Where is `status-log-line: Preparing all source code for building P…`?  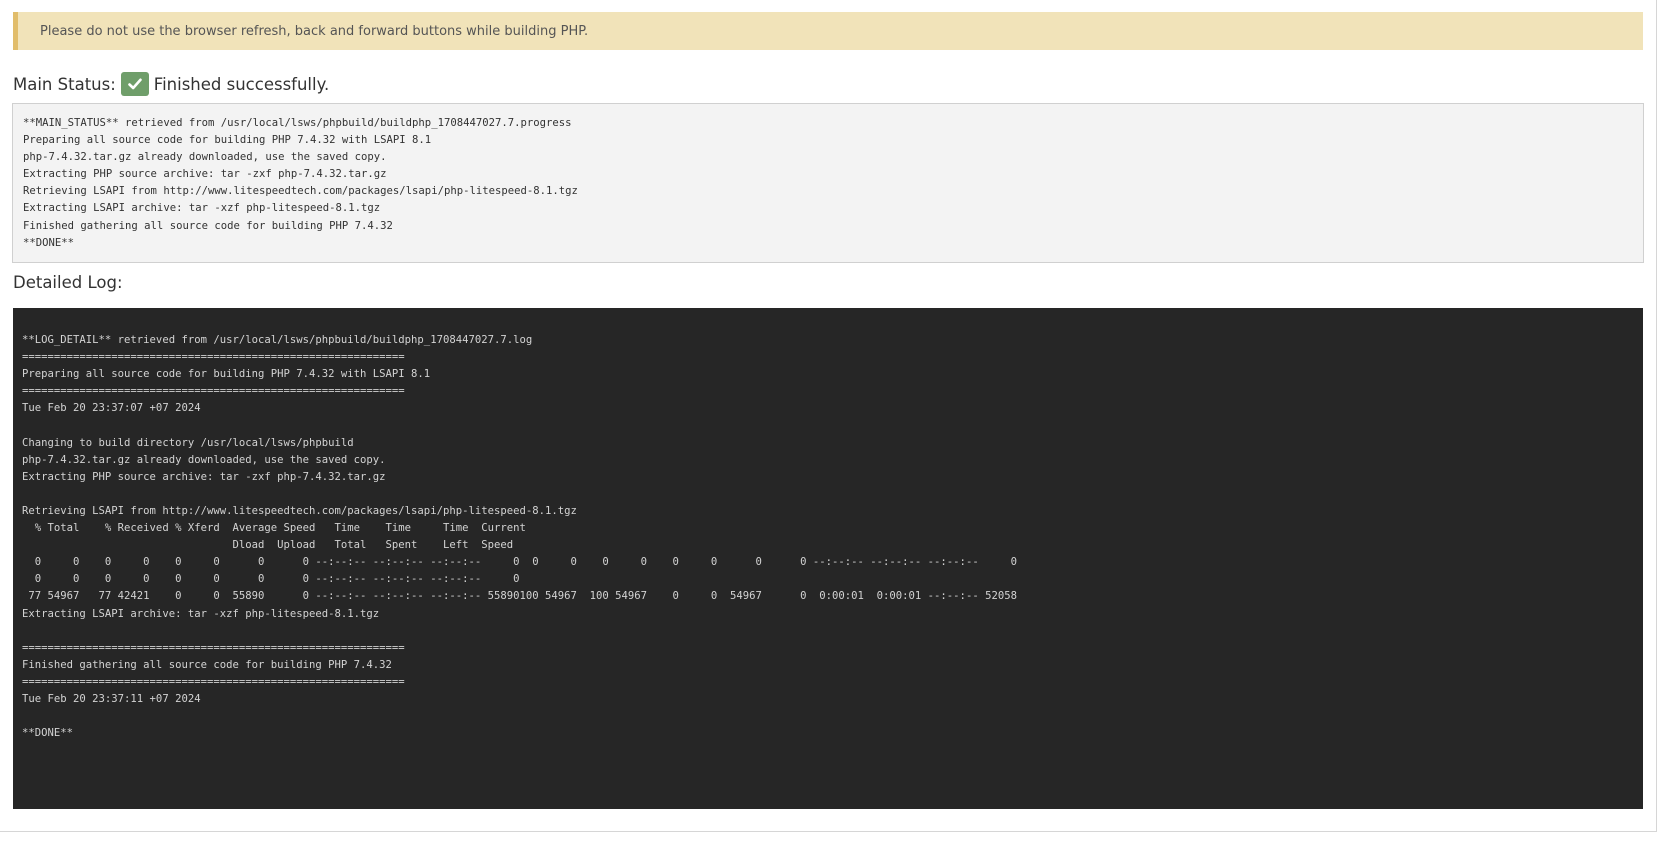
status-log-line: Preparing all source code for building P… is located at coordinates (227, 140).